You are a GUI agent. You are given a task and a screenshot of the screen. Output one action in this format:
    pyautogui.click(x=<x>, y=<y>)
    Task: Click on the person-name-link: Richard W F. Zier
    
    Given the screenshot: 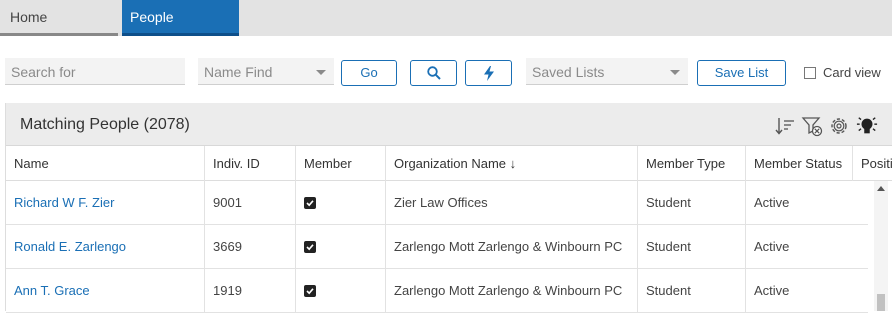 What is the action you would take?
    pyautogui.click(x=105, y=203)
    